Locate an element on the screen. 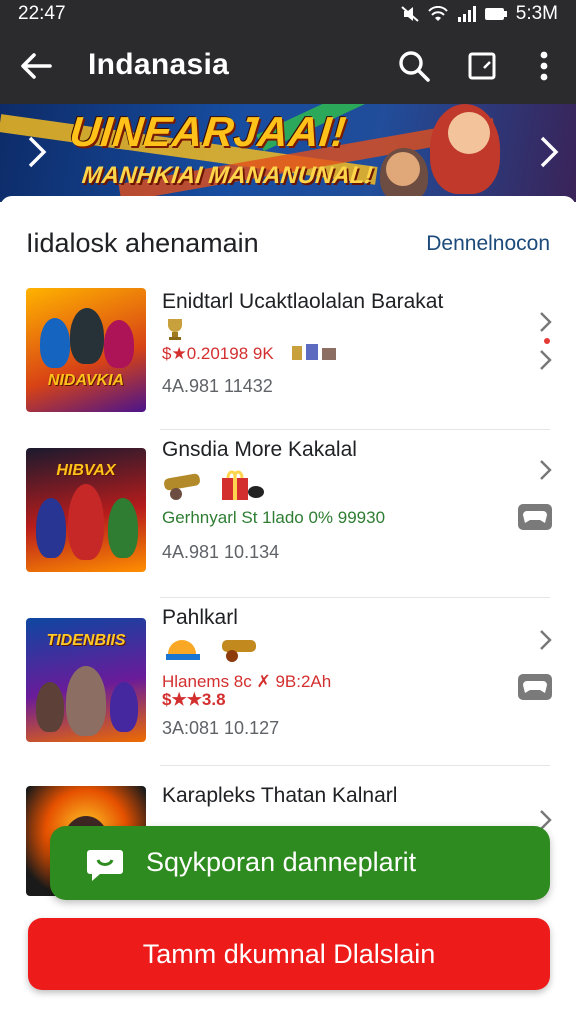 The image size is (576, 1024). item-meta: 4A.981 10.134 is located at coordinates (221, 552).